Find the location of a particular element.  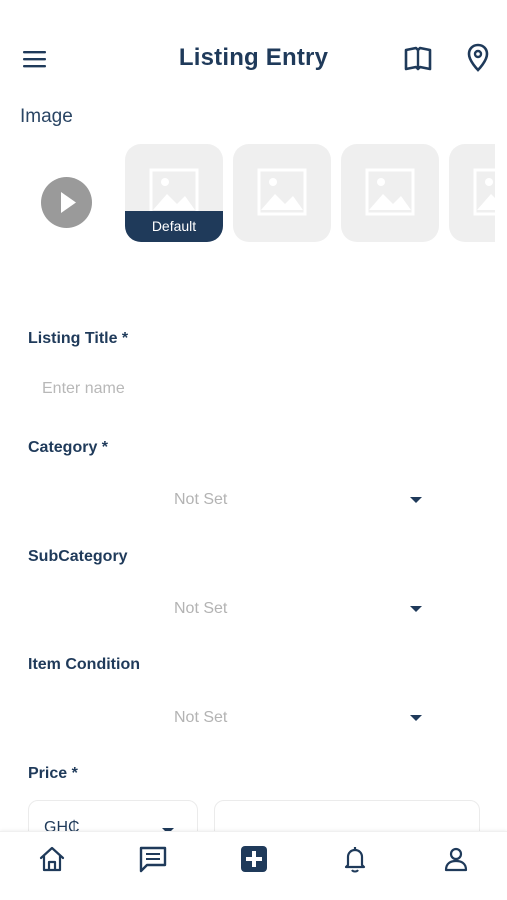

profile-icon is located at coordinates (456, 859).